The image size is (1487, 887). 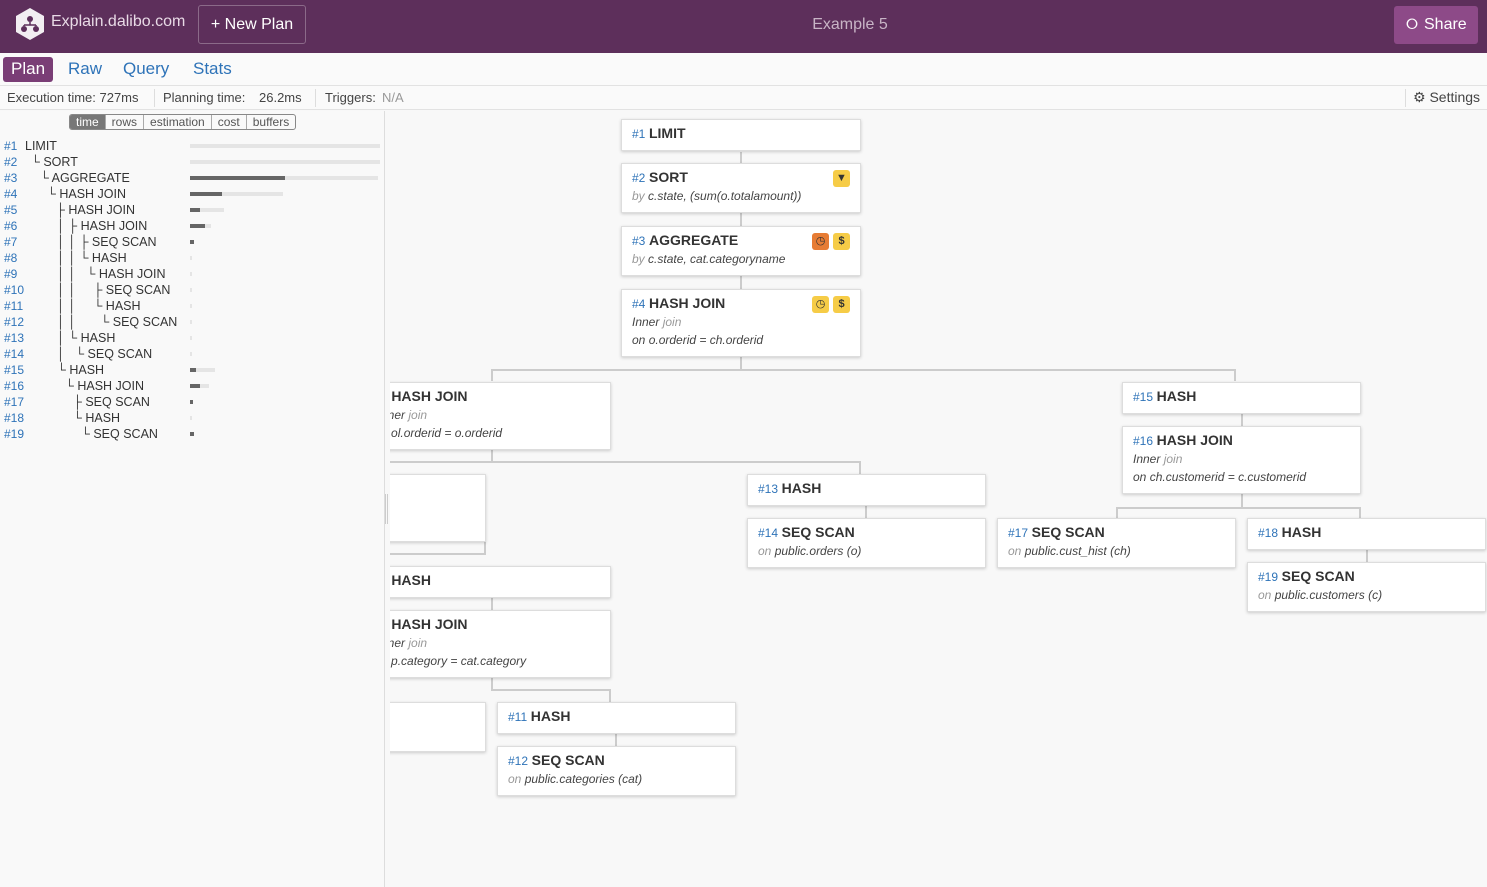 What do you see at coordinates (668, 177) in the screenshot?
I see `node-type: SORT` at bounding box center [668, 177].